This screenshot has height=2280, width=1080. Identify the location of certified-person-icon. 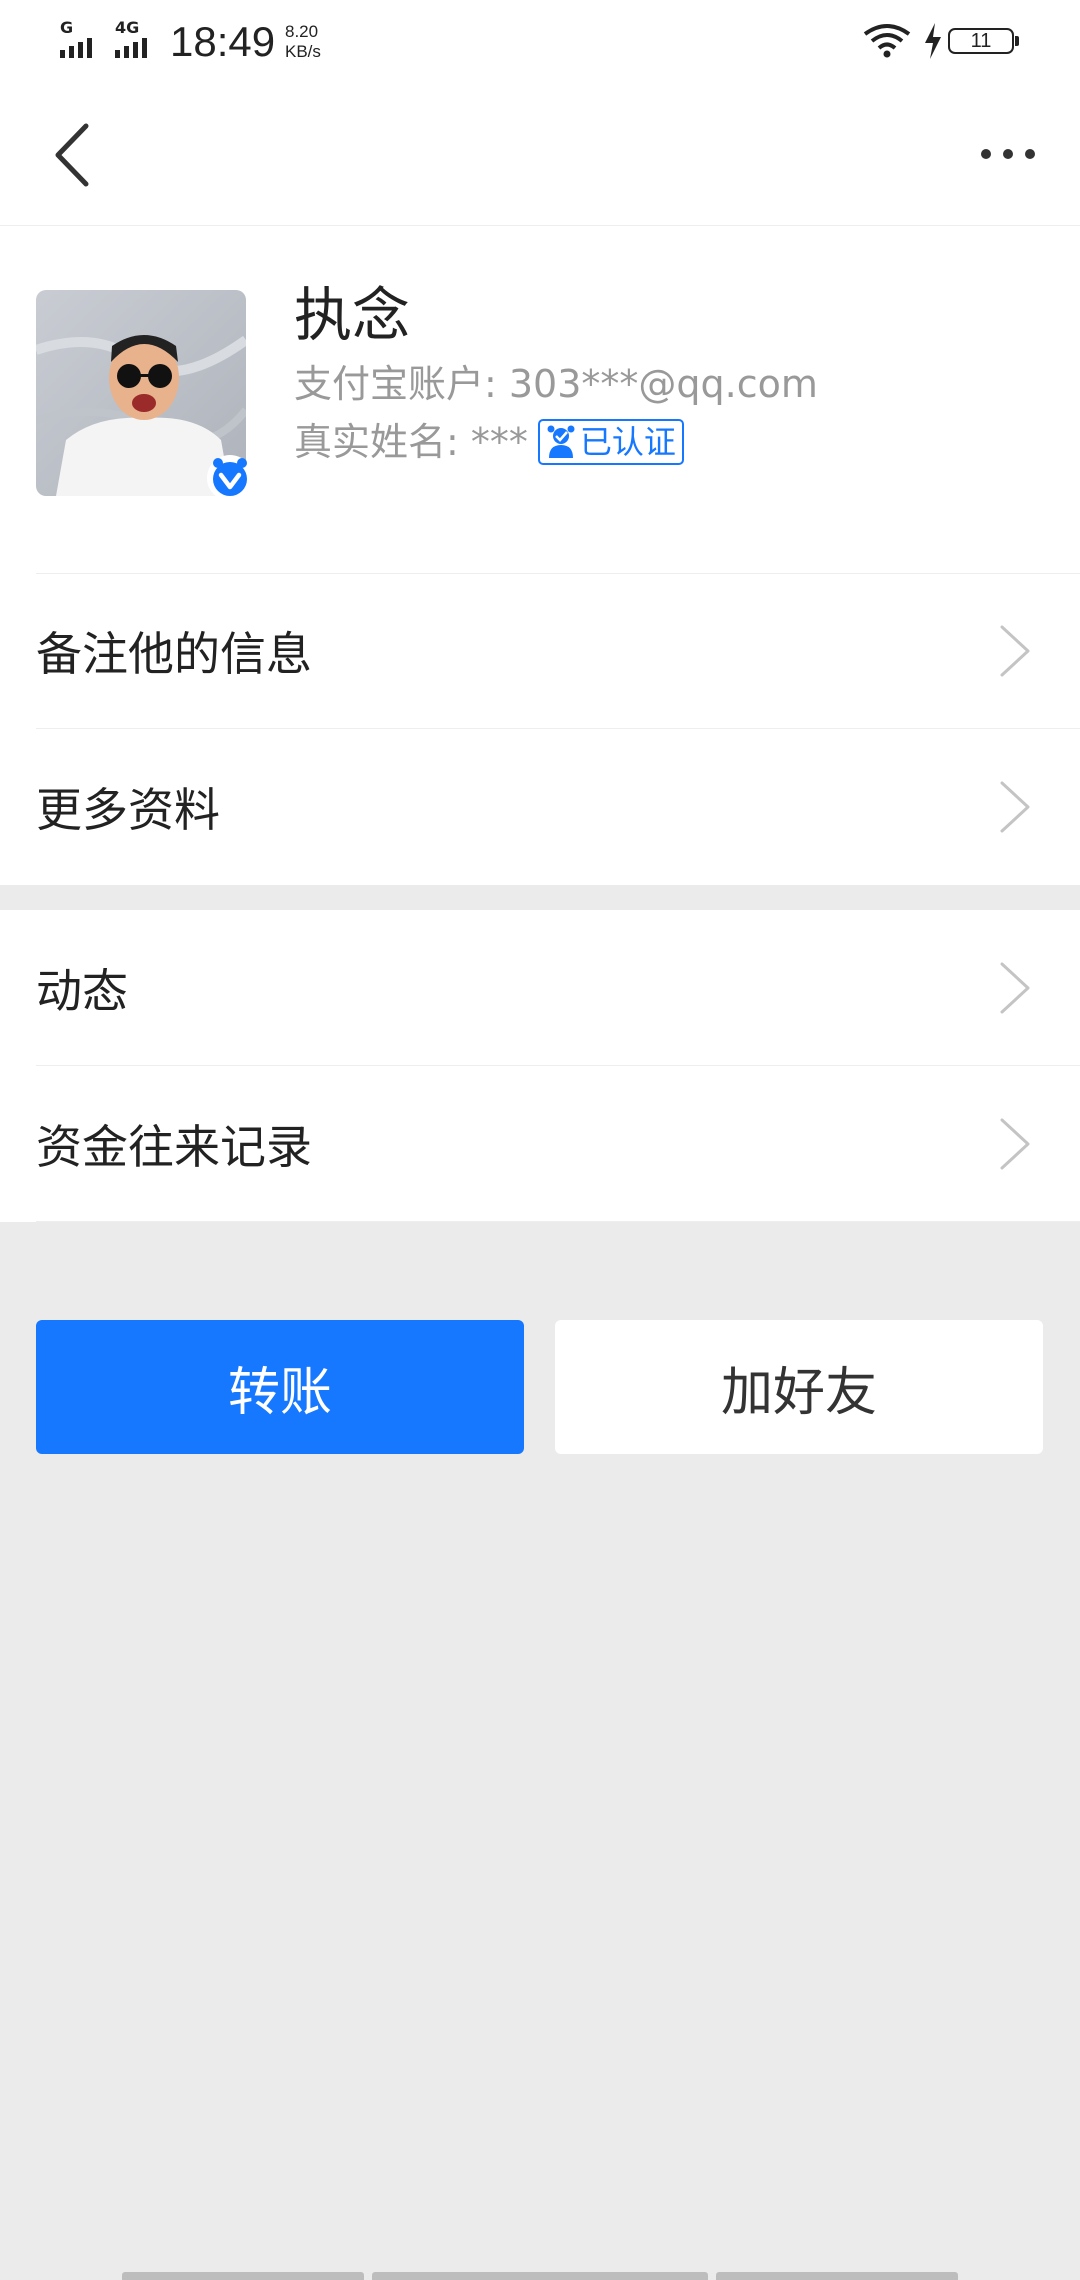
(561, 441).